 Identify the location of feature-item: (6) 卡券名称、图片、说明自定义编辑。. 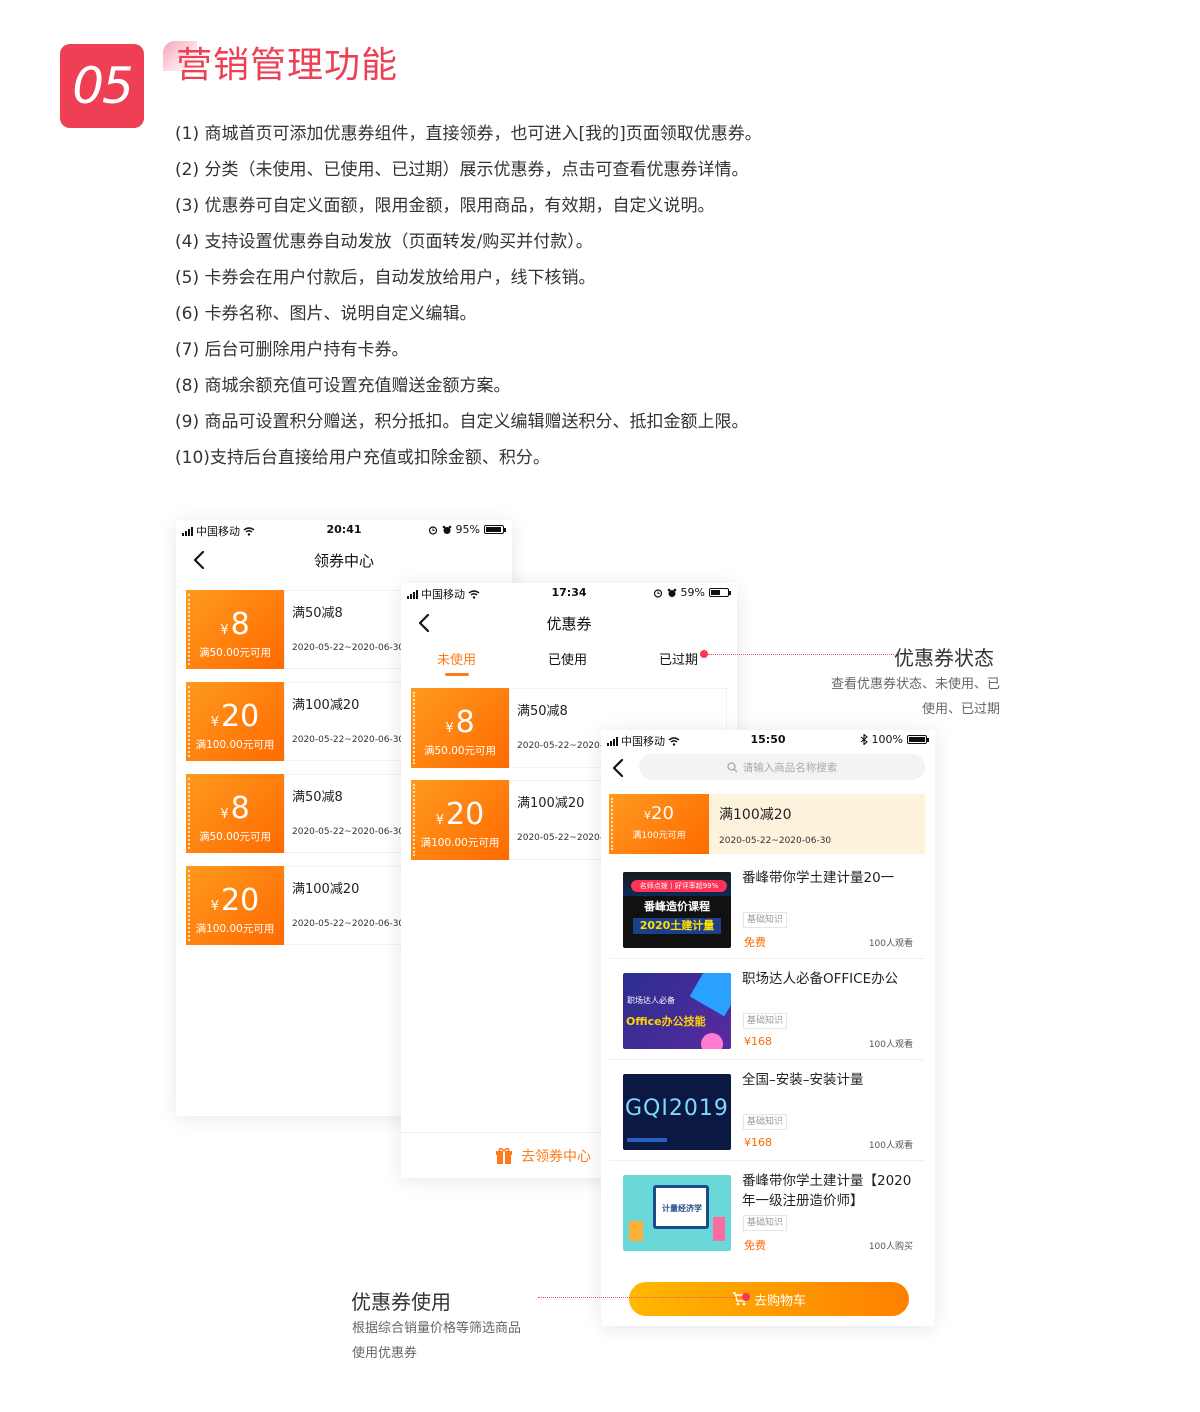
(326, 314).